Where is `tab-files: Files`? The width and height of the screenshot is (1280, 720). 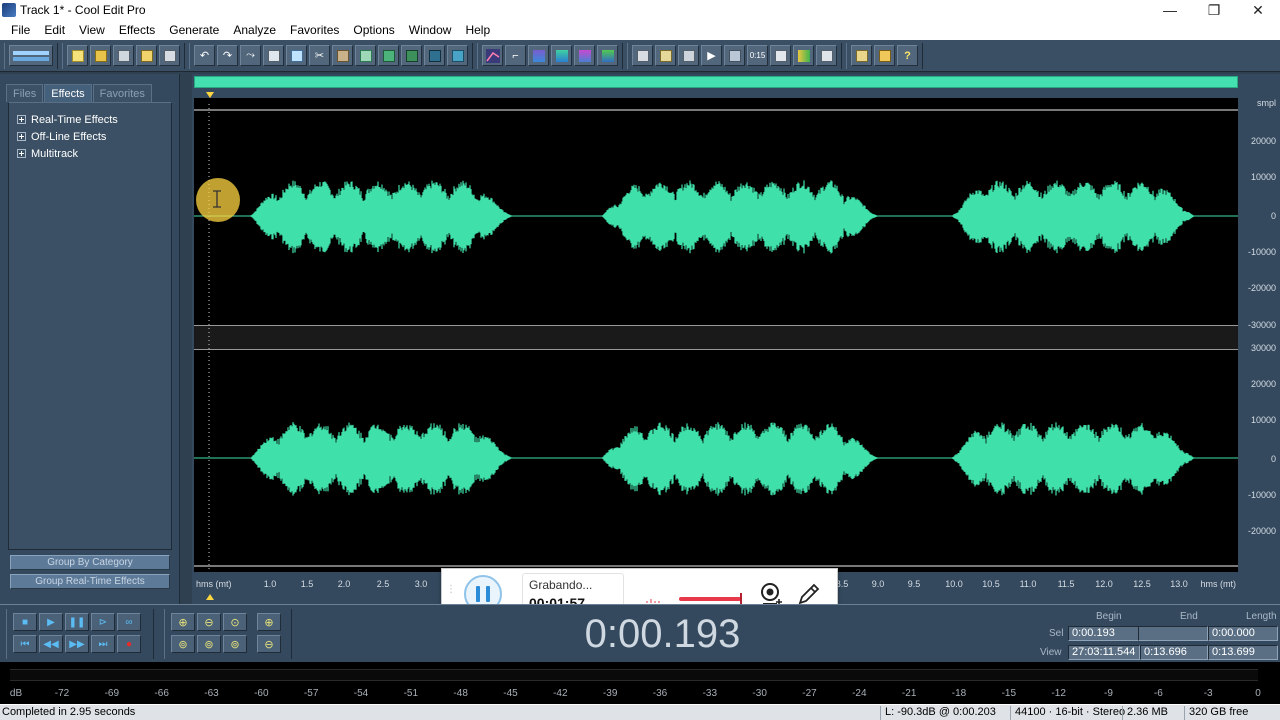
tab-files: Files is located at coordinates (25, 93).